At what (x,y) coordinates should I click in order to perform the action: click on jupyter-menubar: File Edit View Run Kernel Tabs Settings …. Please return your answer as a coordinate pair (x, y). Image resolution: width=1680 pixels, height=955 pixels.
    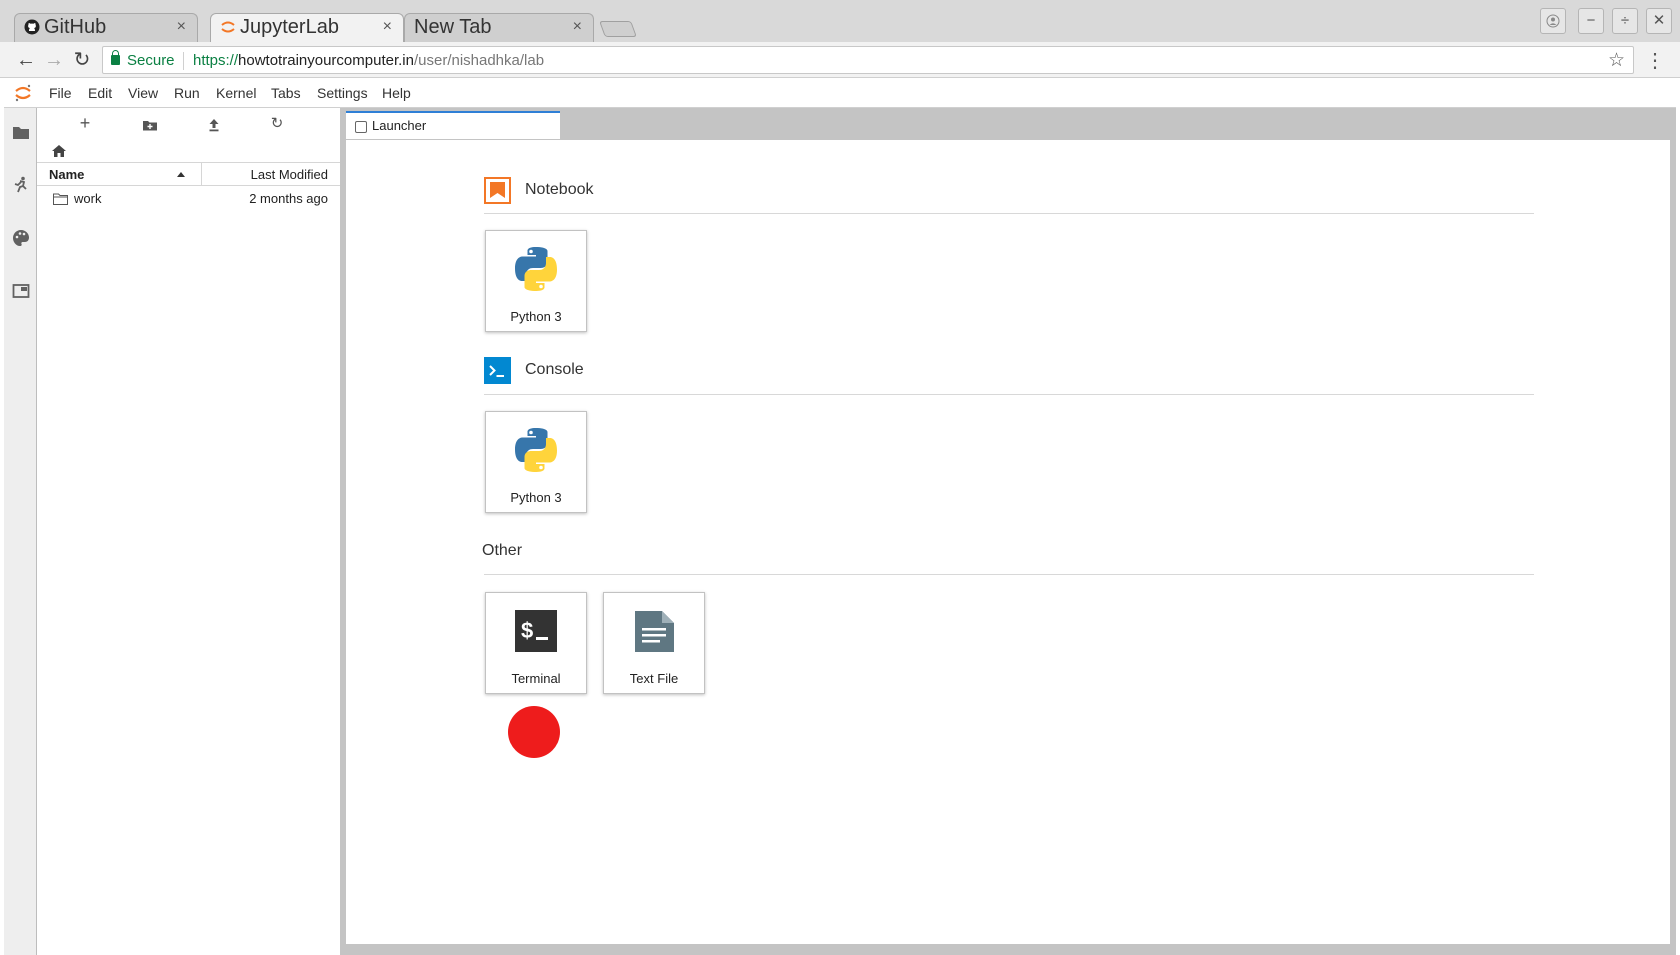
    Looking at the image, I should click on (840, 93).